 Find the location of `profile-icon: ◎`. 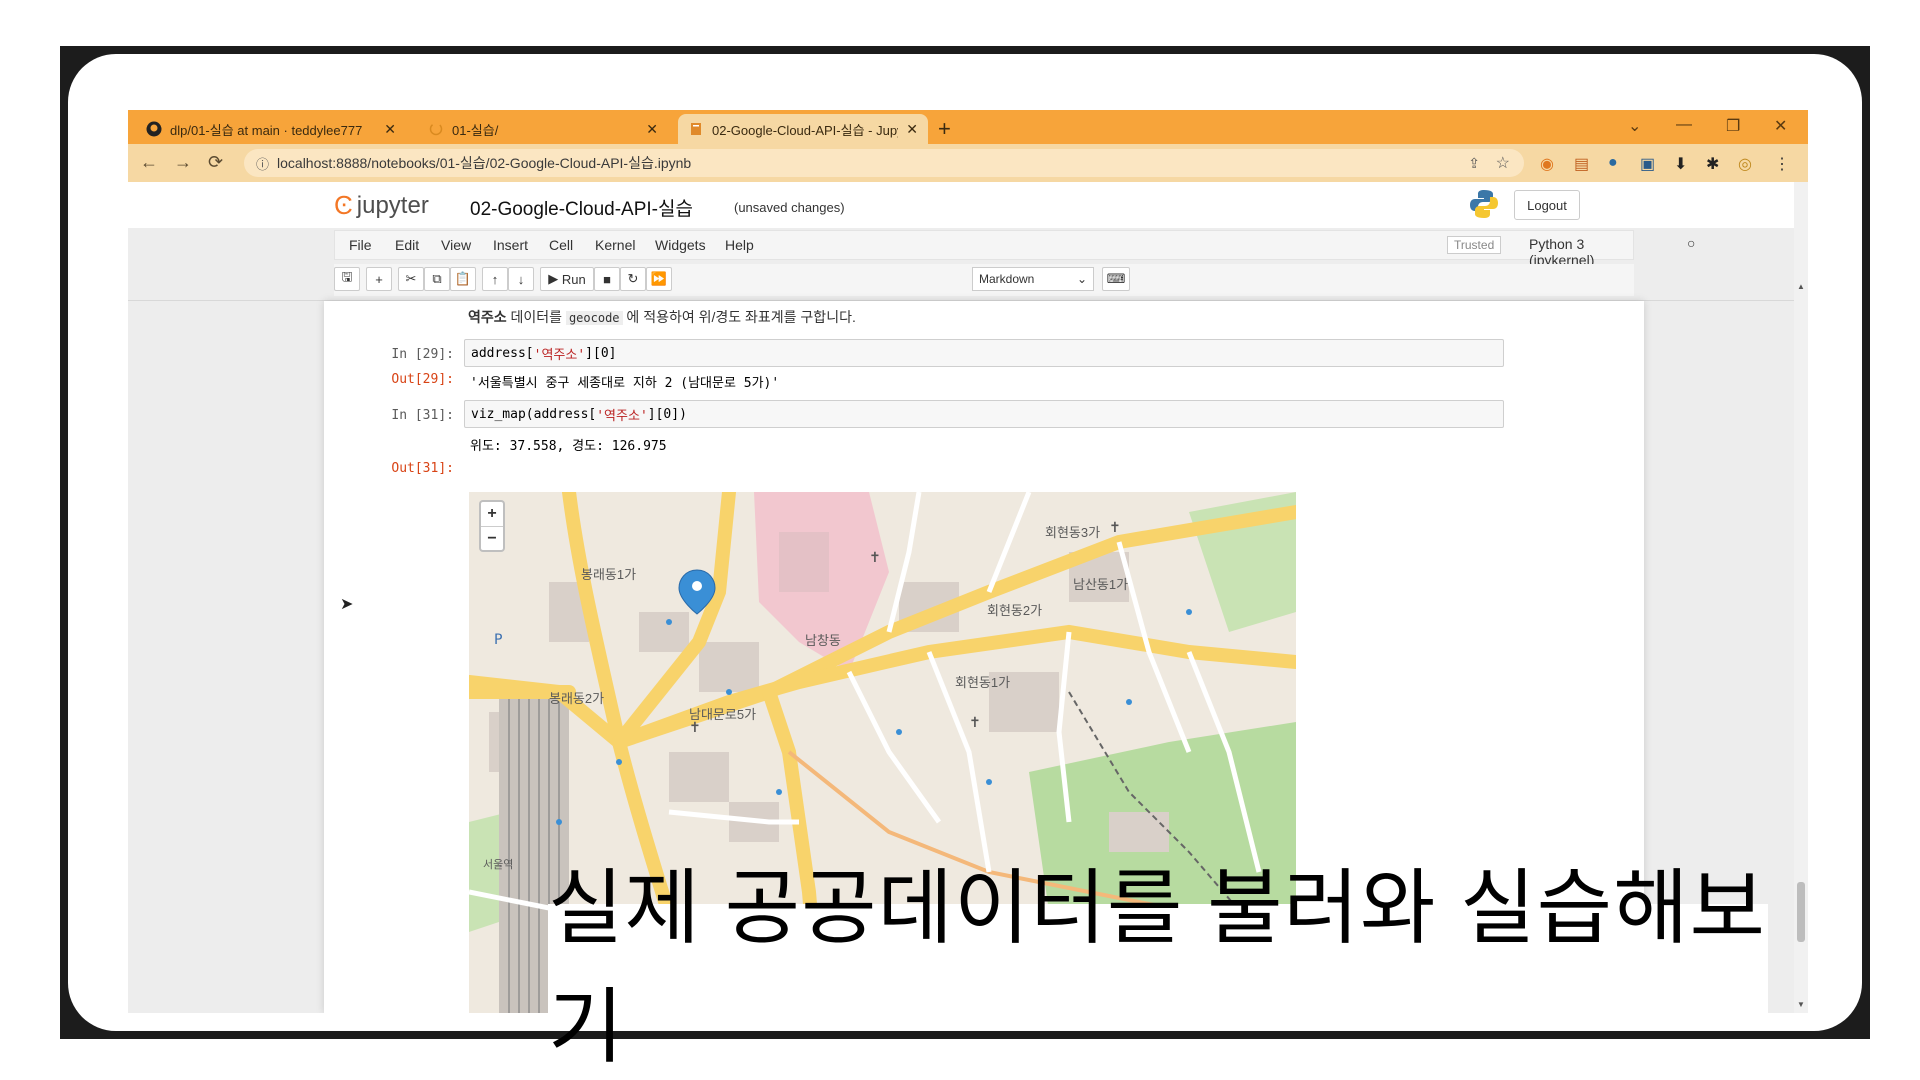

profile-icon: ◎ is located at coordinates (1745, 164).